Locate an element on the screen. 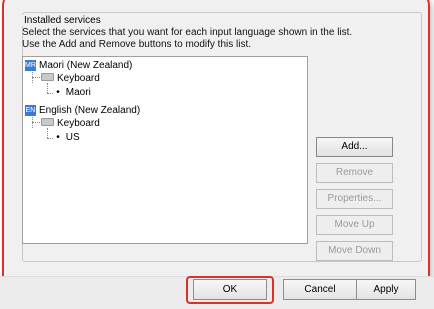  remove-button: Remove is located at coordinates (354, 173).